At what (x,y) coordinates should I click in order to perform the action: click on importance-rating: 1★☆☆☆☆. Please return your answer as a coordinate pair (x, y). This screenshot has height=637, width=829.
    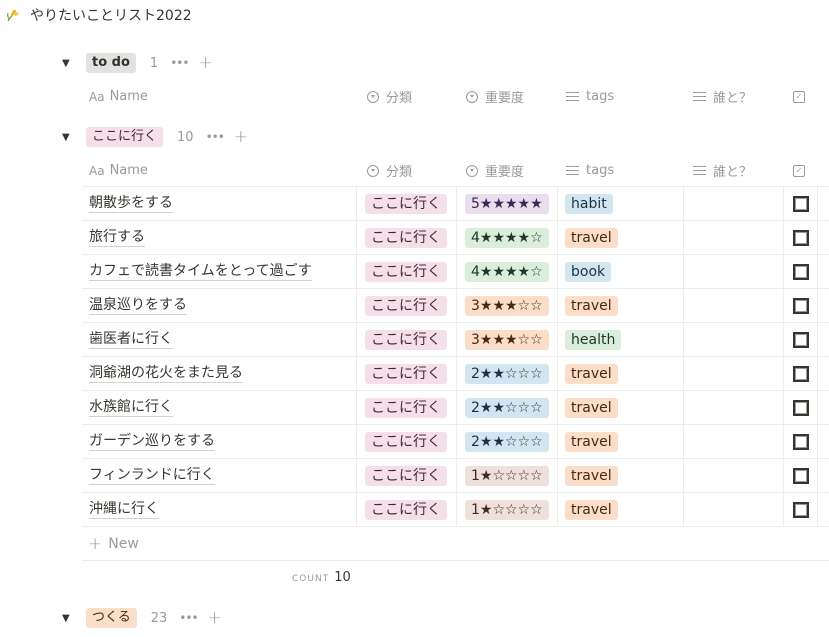
    Looking at the image, I should click on (507, 475).